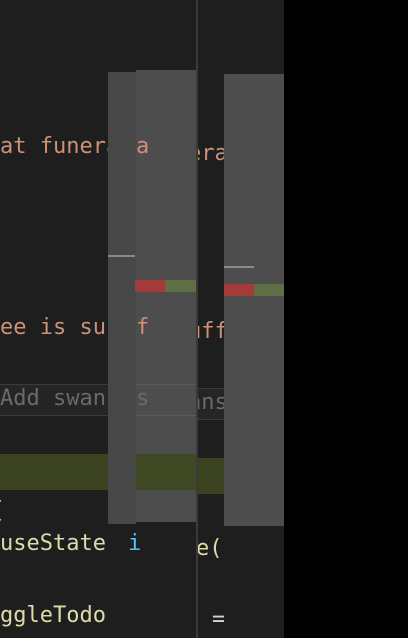 This screenshot has height=638, width=408. Describe the element at coordinates (239, 267) in the screenshot. I see `cursor-marker-right` at that location.